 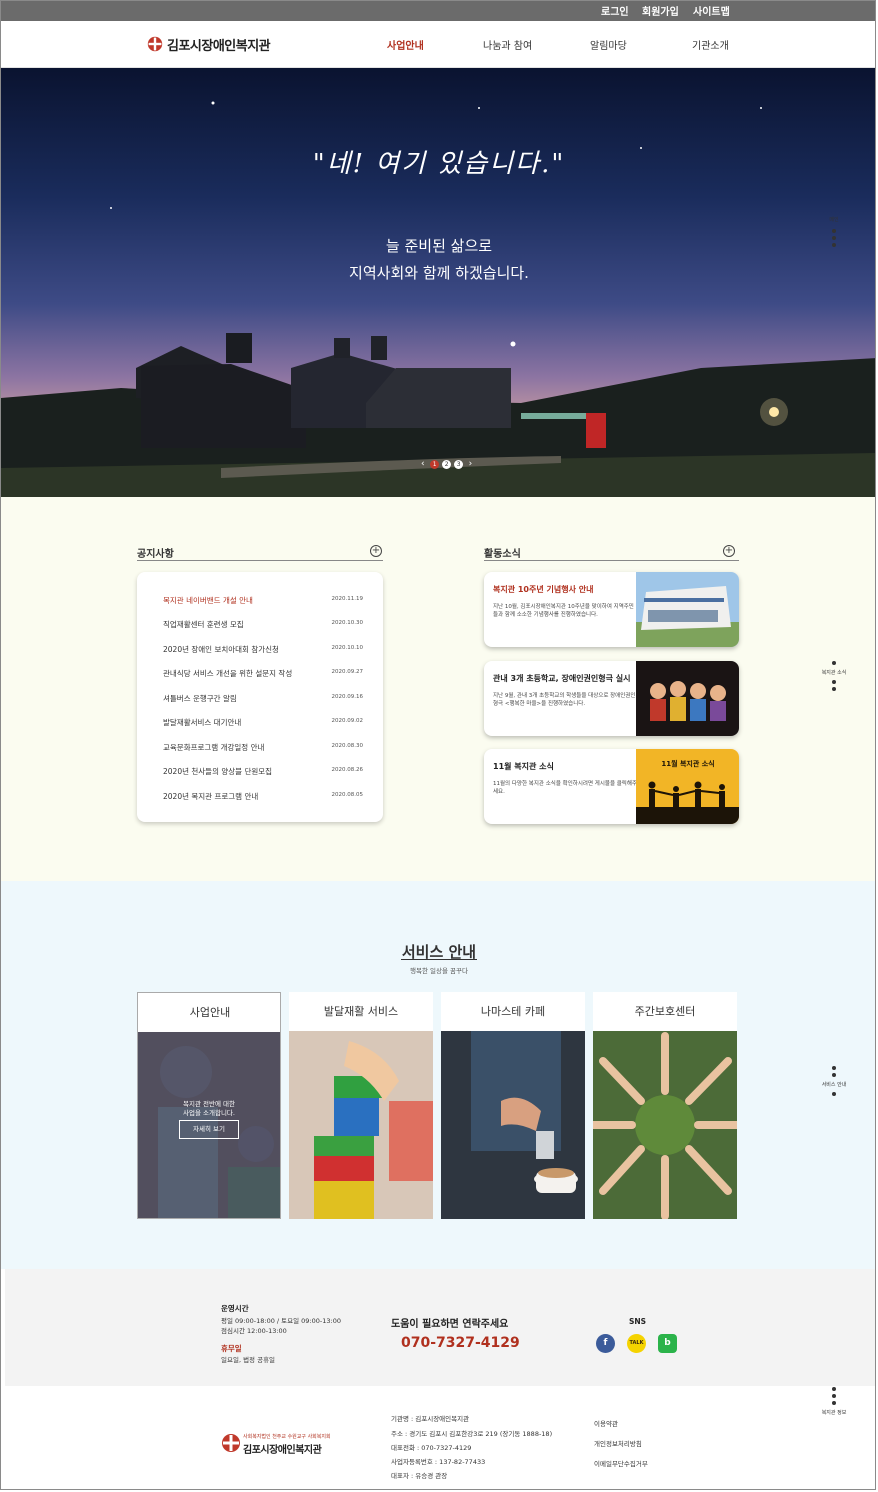 What do you see at coordinates (419, 1476) in the screenshot?
I see `footer-representative: 대표자 : 유승경 관장` at bounding box center [419, 1476].